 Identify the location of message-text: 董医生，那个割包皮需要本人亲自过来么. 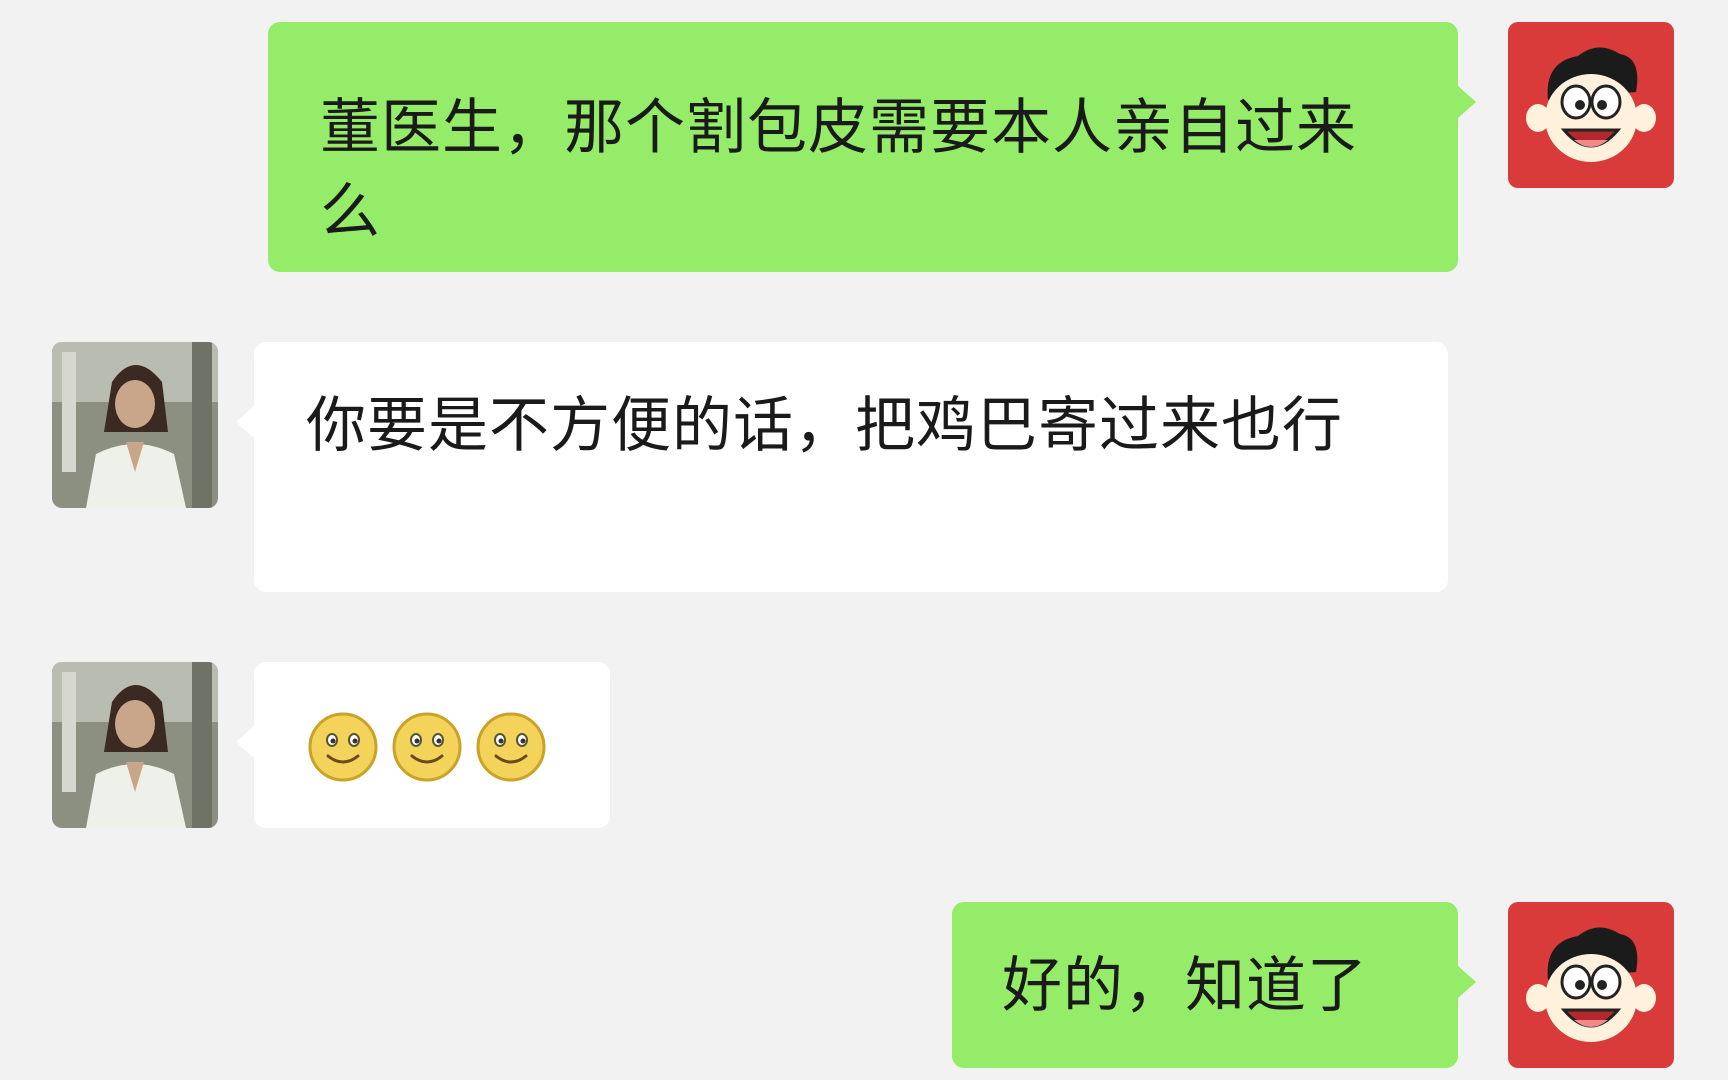
(838, 170).